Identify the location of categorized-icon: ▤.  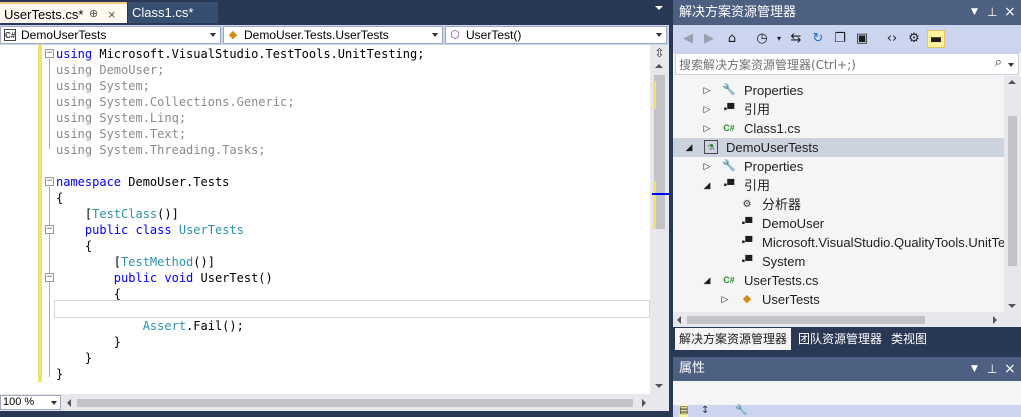
(684, 411).